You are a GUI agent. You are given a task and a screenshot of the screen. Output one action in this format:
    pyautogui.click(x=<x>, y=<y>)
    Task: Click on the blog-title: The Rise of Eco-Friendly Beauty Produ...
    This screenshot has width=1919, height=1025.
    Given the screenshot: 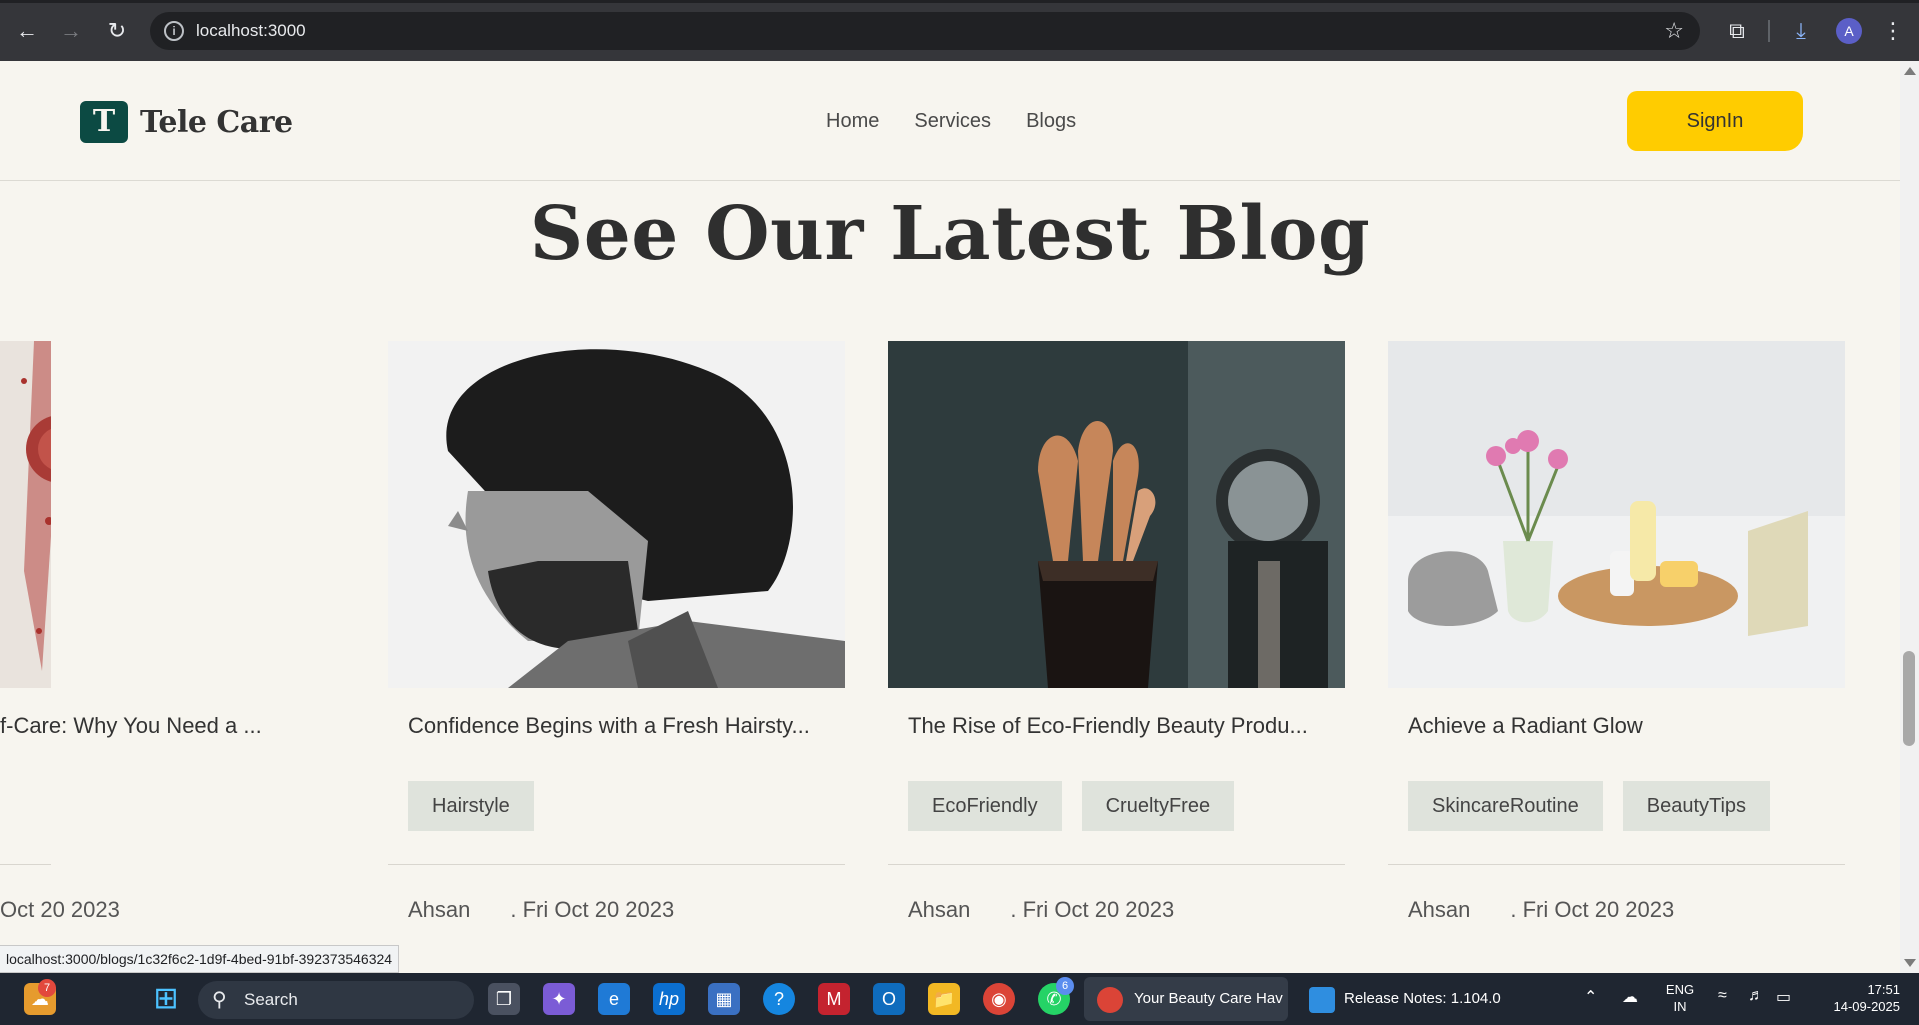 What is the action you would take?
    pyautogui.click(x=1123, y=726)
    